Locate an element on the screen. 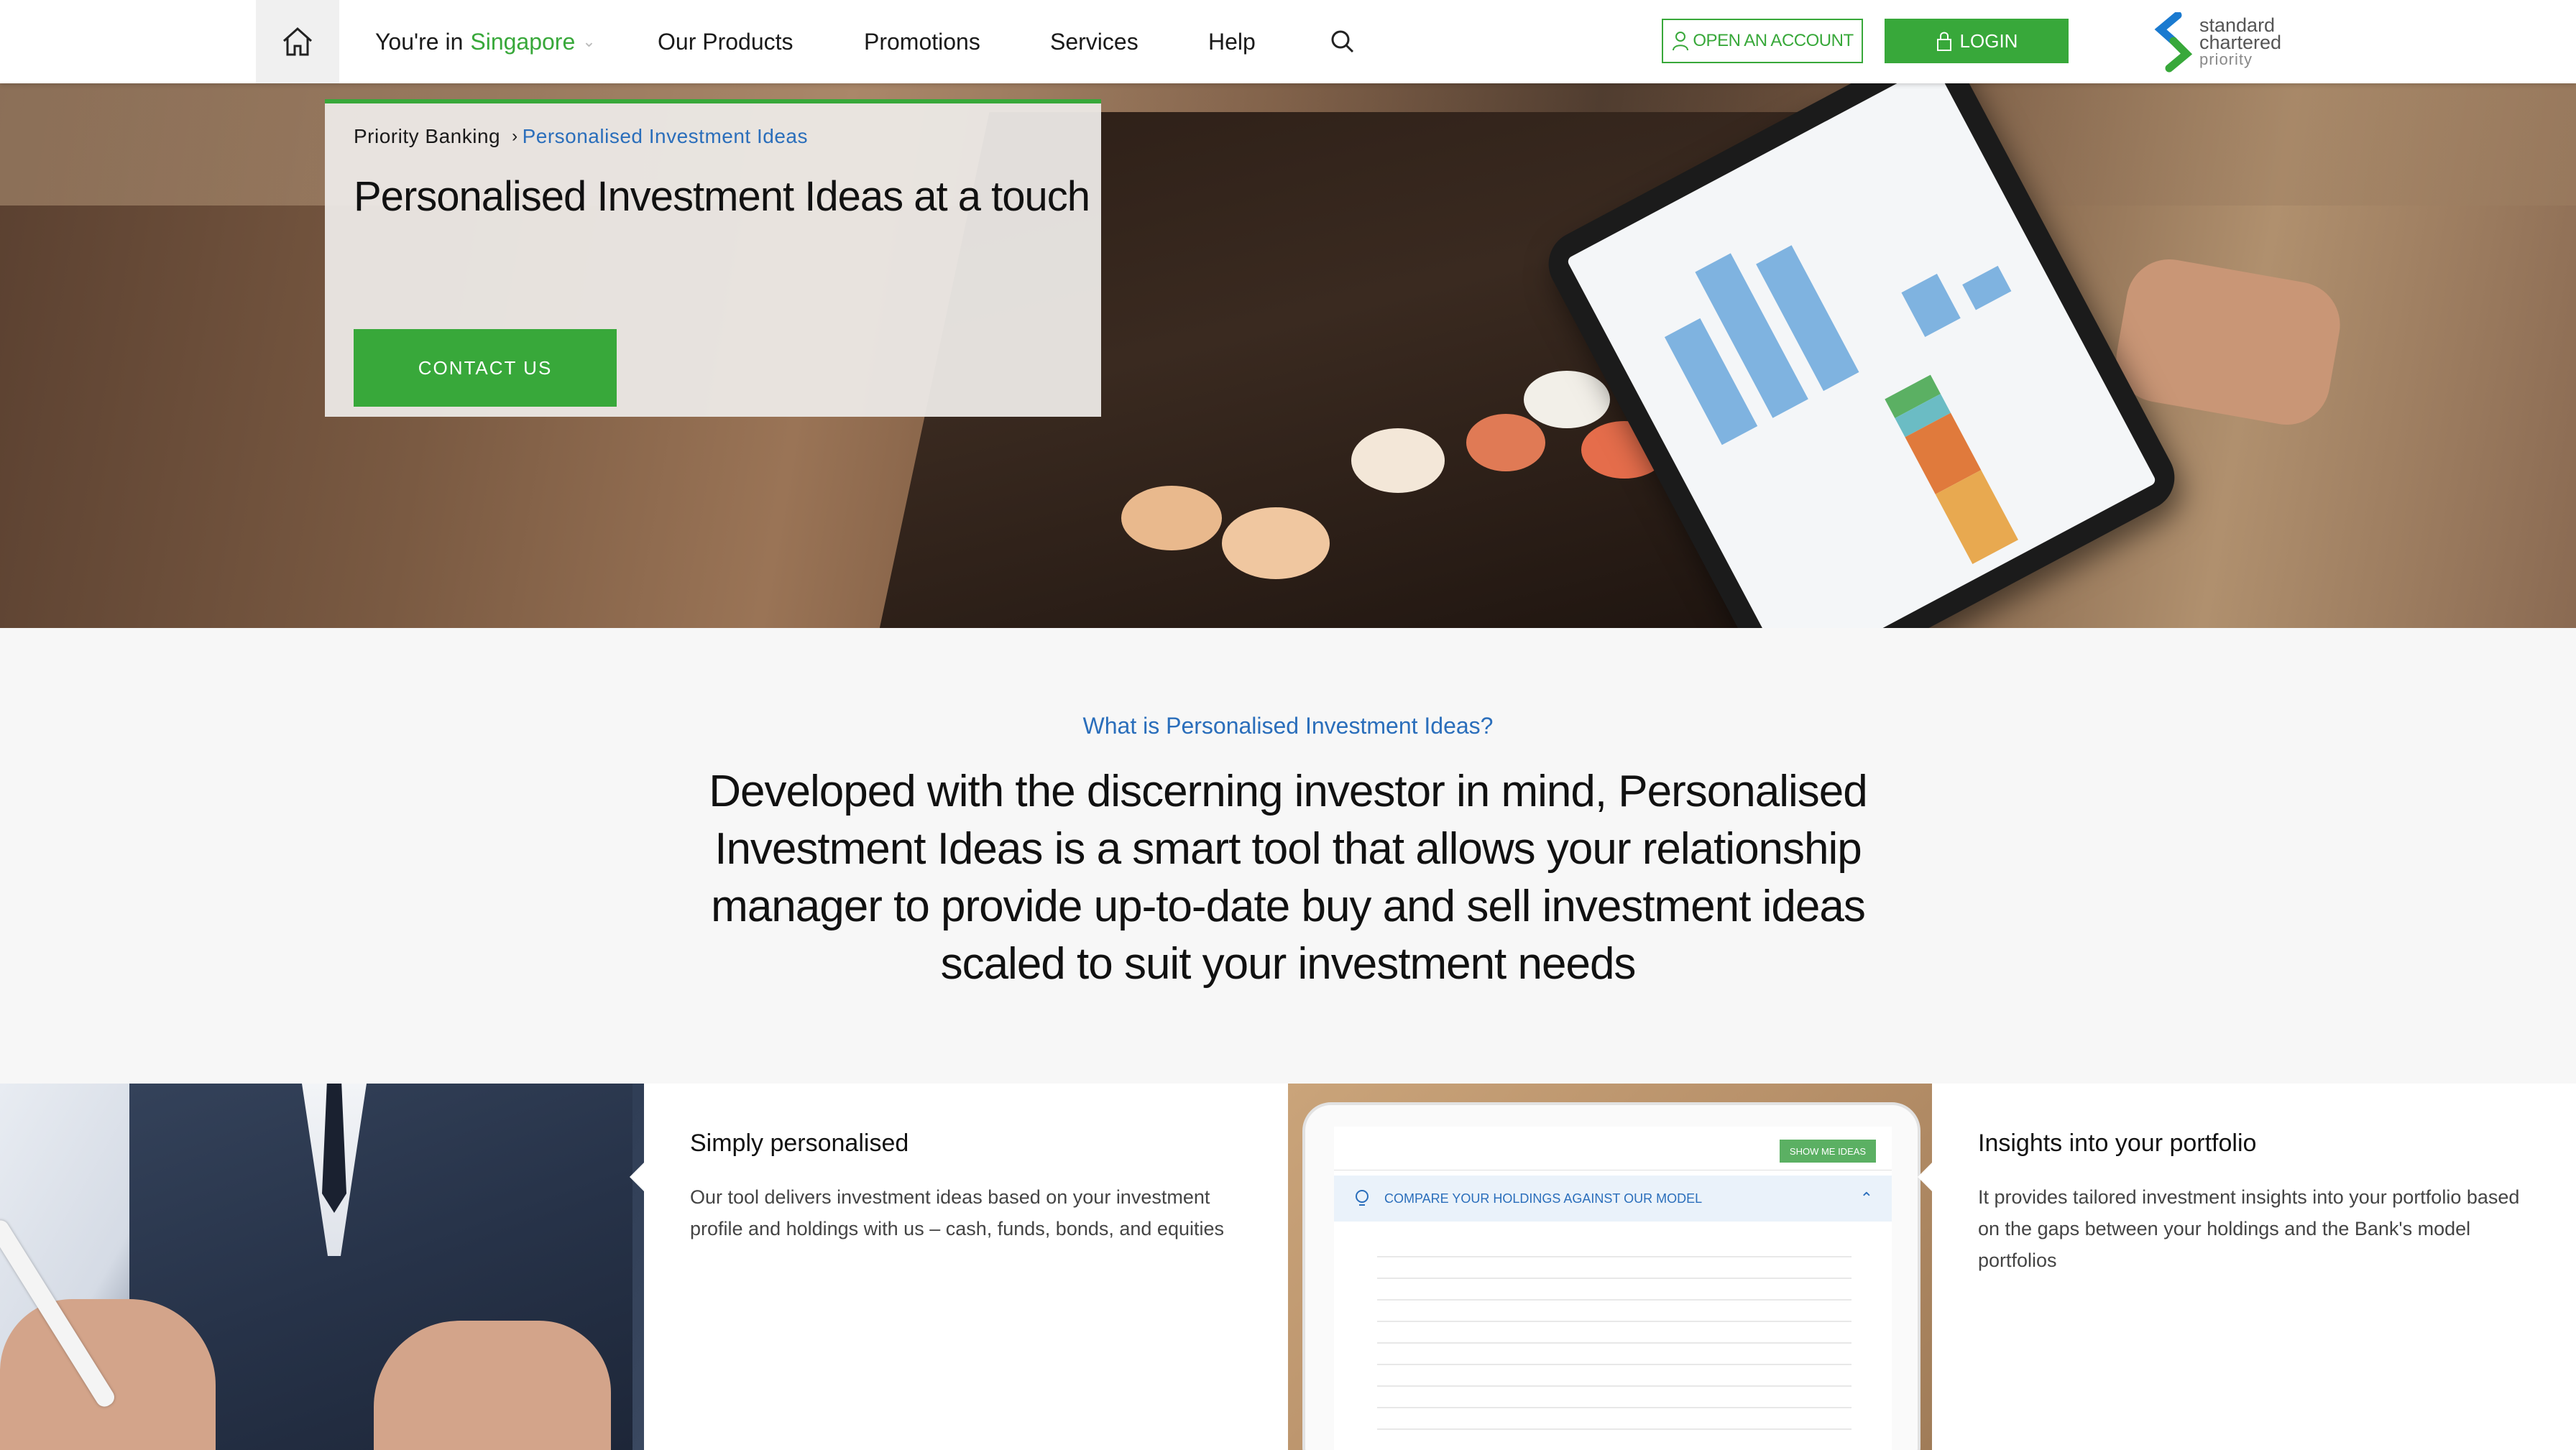  search-button is located at coordinates (1342, 41).